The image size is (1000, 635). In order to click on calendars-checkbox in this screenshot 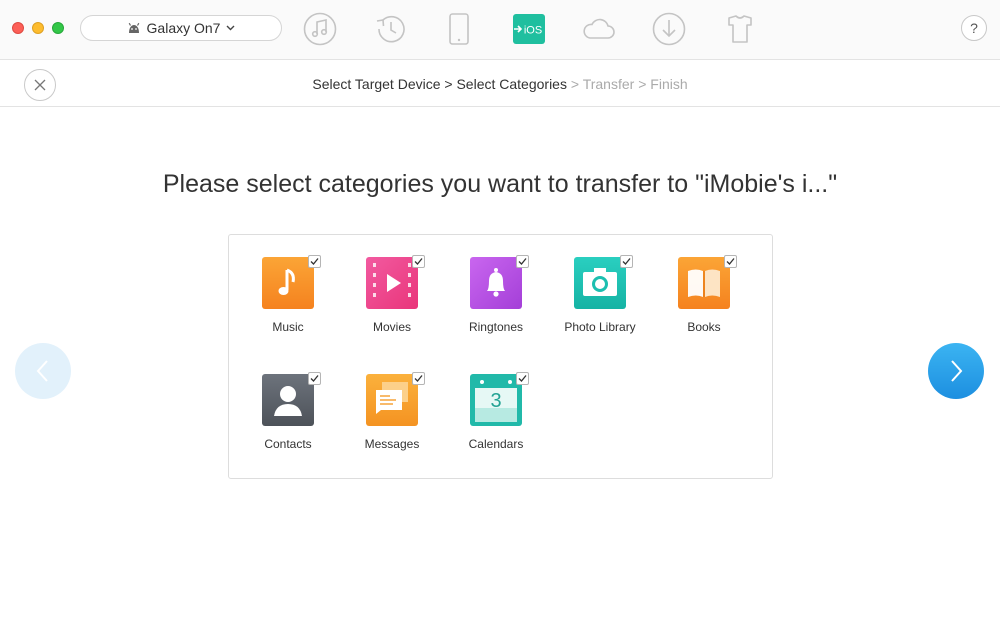, I will do `click(522, 378)`.